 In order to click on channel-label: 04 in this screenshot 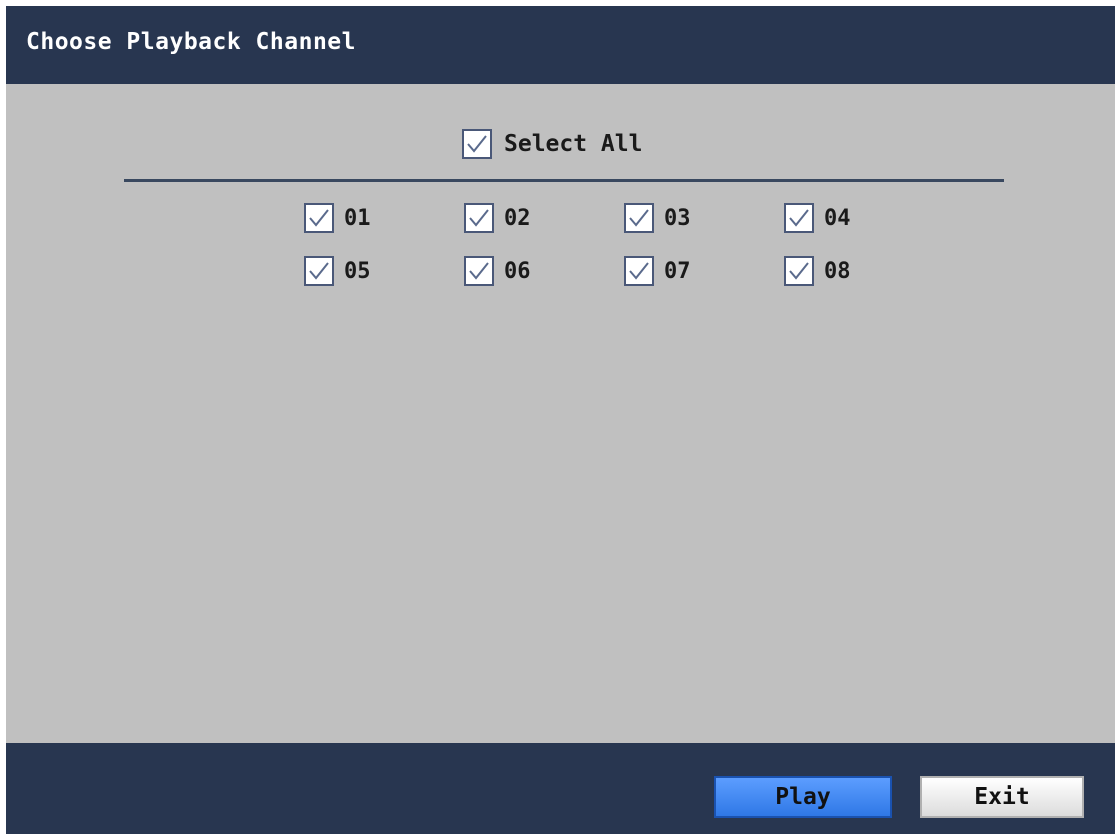, I will do `click(837, 218)`.